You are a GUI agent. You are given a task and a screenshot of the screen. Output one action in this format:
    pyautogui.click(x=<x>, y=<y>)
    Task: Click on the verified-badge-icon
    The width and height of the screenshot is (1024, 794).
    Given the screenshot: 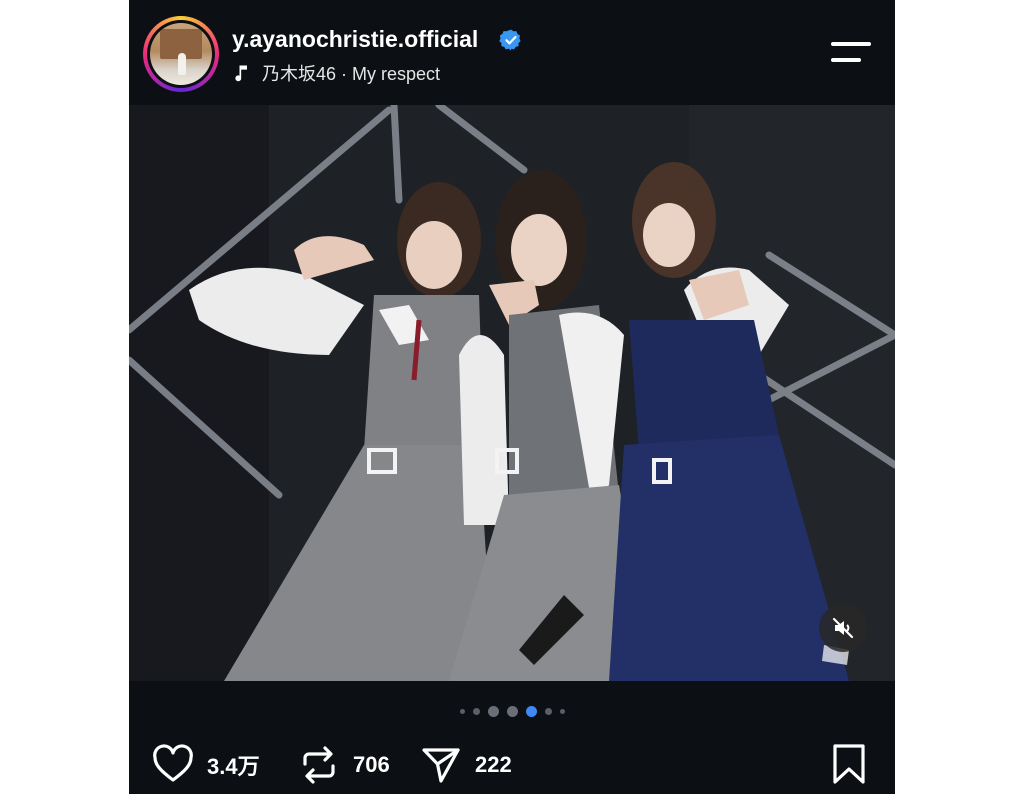 What is the action you would take?
    pyautogui.click(x=510, y=40)
    